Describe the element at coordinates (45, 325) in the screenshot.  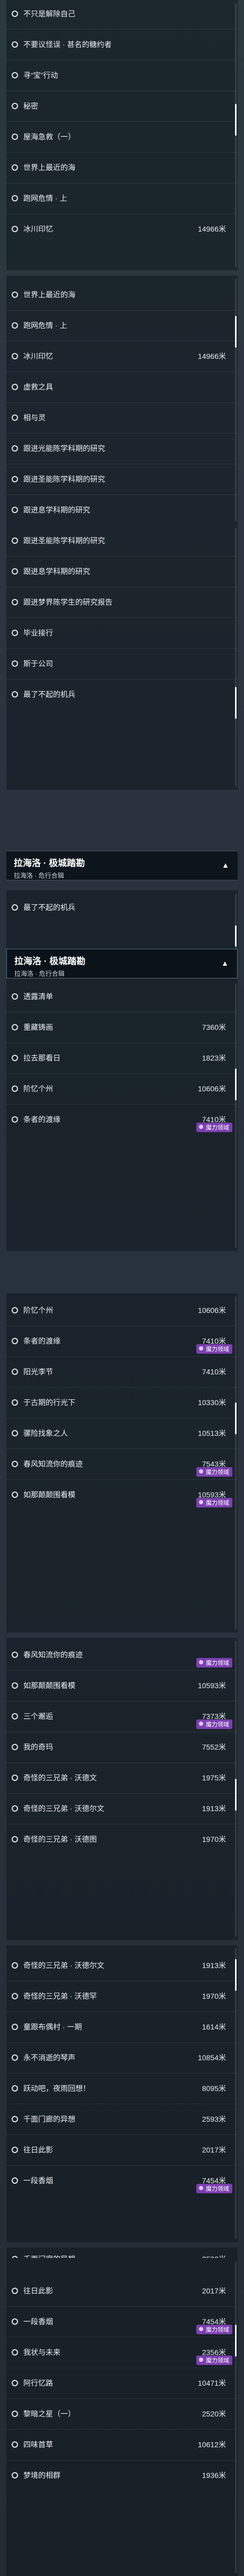
I see `mission-name: 跑网危情 · 上` at that location.